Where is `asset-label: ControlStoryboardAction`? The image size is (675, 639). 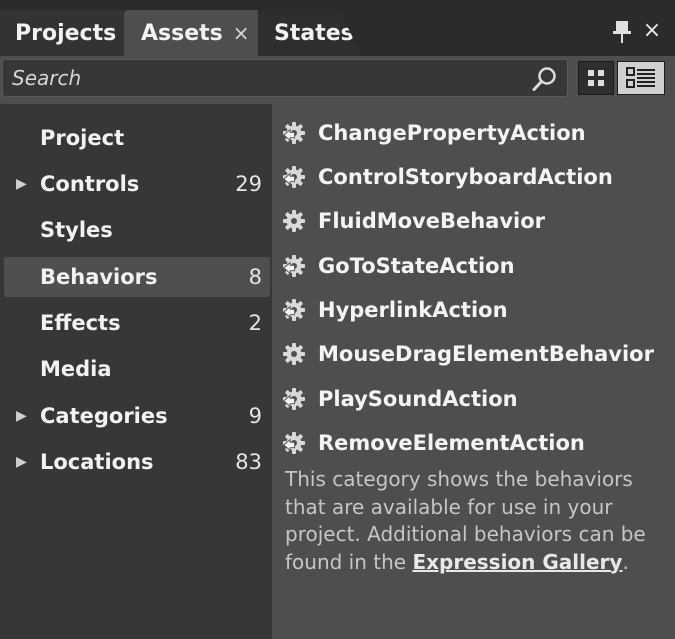
asset-label: ControlStoryboardAction is located at coordinates (465, 177).